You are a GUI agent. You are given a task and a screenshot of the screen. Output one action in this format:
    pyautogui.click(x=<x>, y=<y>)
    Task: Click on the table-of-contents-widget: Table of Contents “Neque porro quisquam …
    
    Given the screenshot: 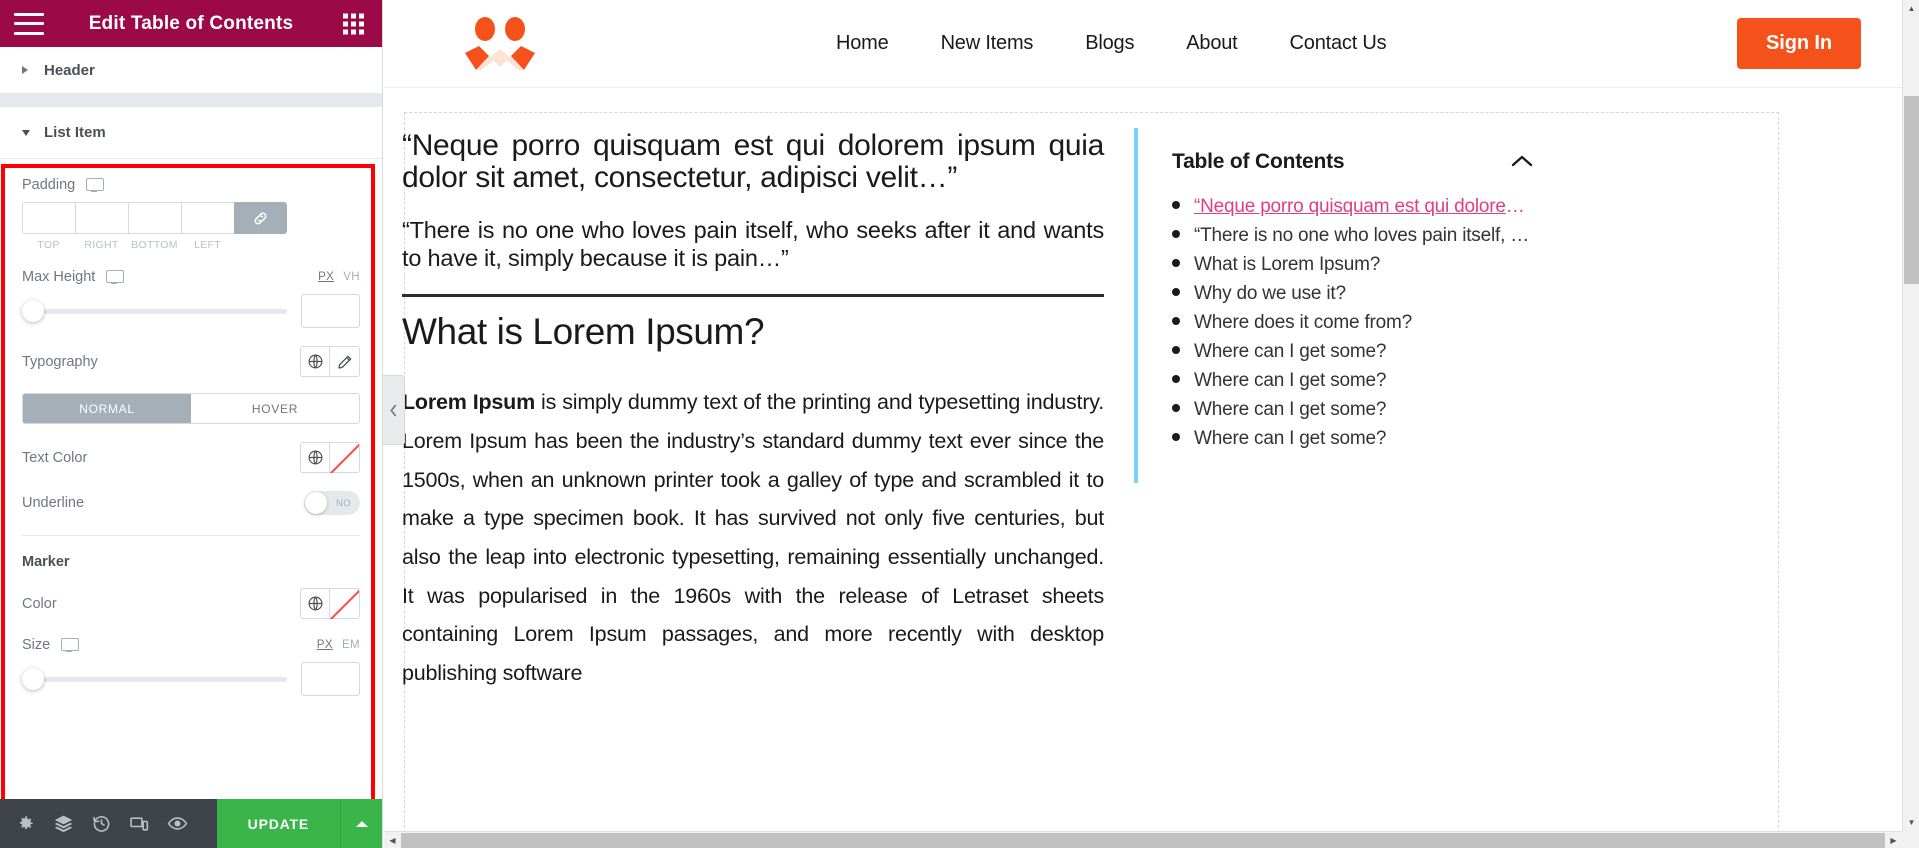 What is the action you would take?
    pyautogui.click(x=1346, y=305)
    